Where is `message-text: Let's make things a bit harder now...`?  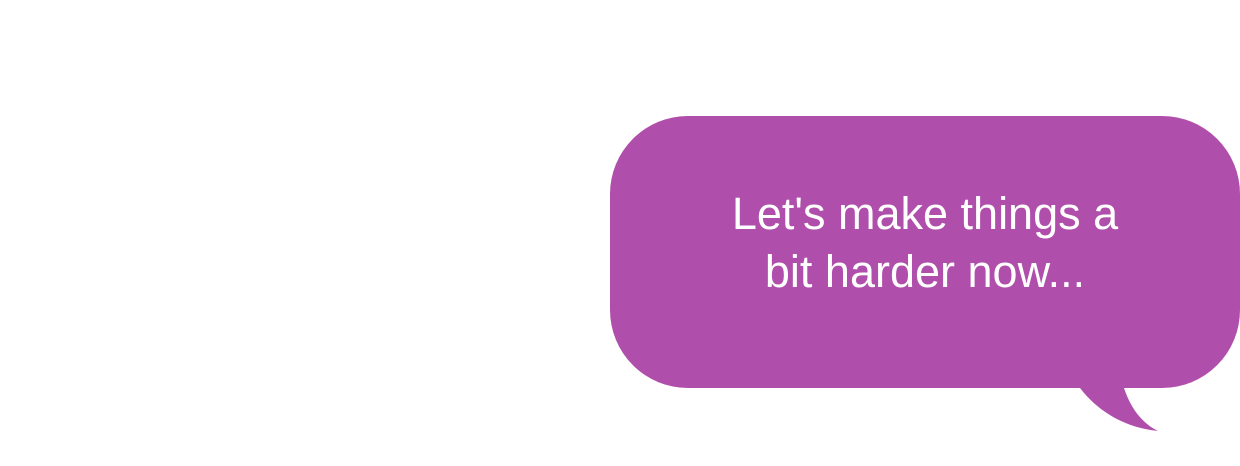
message-text: Let's make things a bit harder now... is located at coordinates (925, 242).